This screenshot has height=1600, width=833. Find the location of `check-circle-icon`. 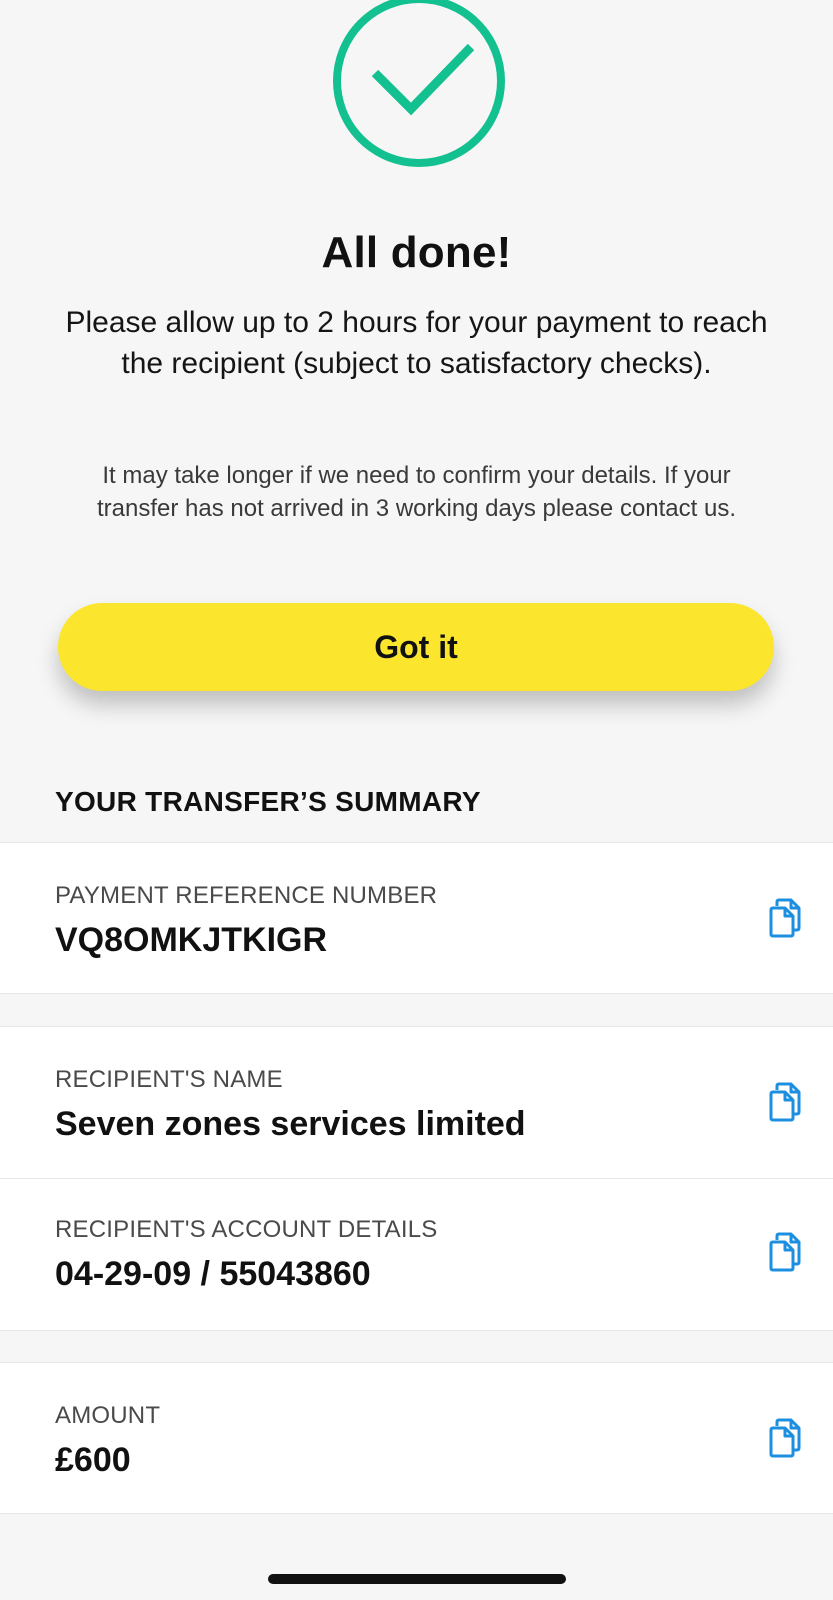

check-circle-icon is located at coordinates (419, 85).